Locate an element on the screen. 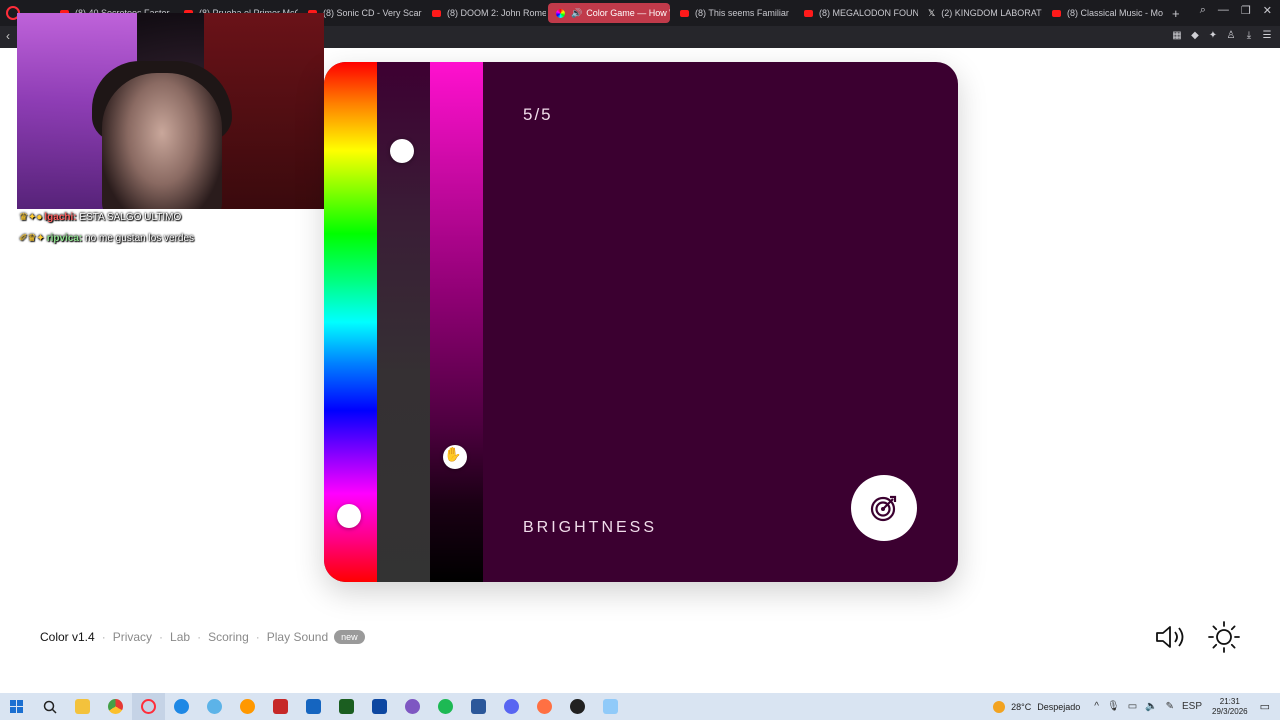 The height and width of the screenshot is (720, 1280). opera-icon is located at coordinates (148, 706).